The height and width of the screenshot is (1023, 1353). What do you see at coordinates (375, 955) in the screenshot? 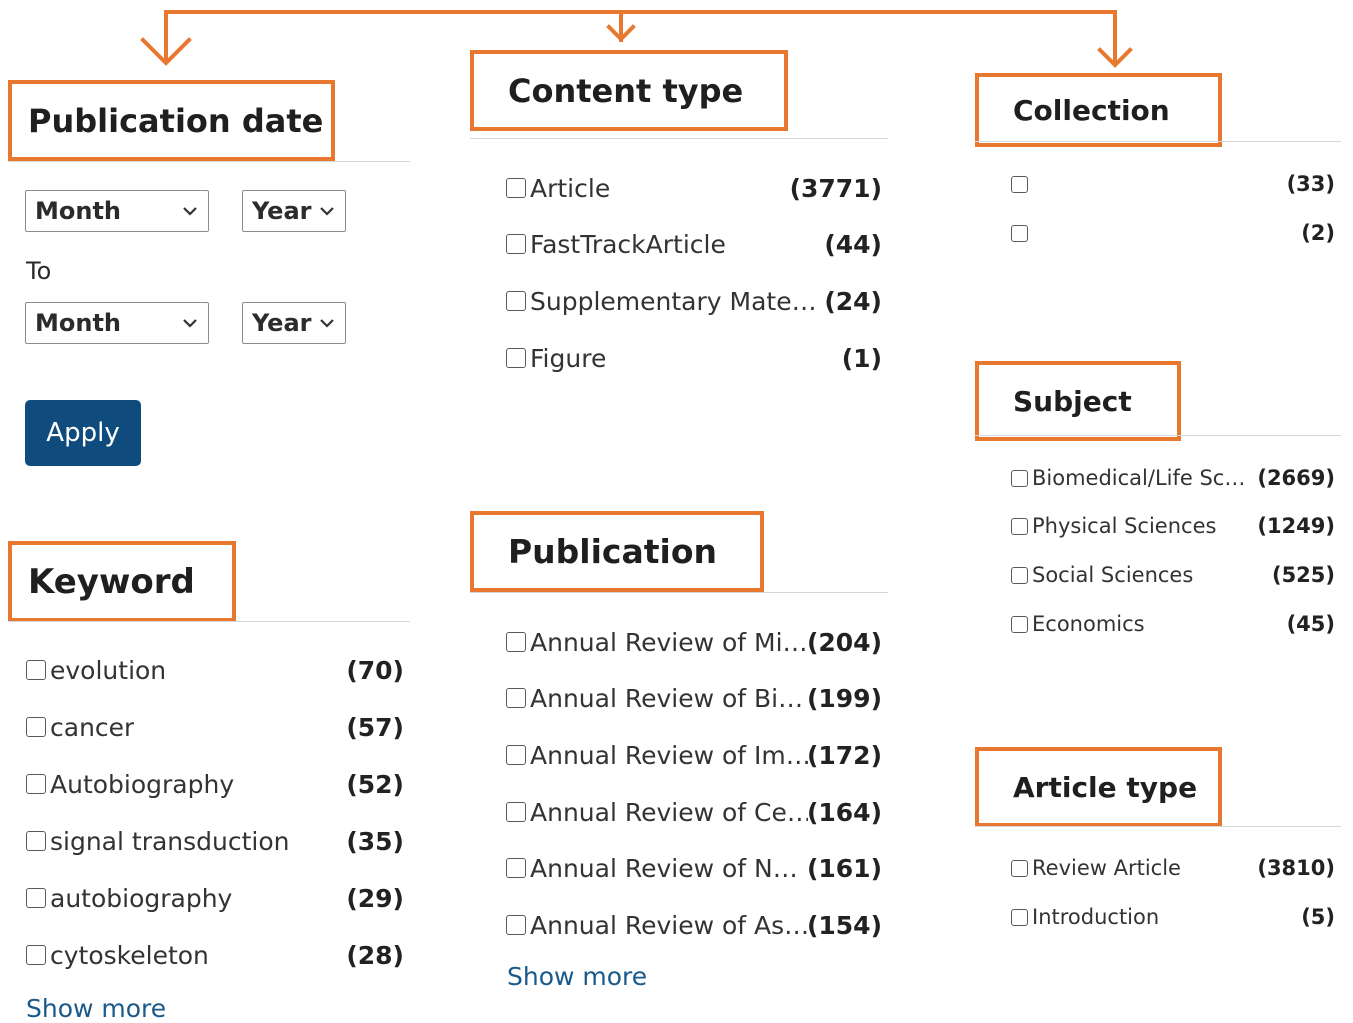
I see `facet-count: (28)` at bounding box center [375, 955].